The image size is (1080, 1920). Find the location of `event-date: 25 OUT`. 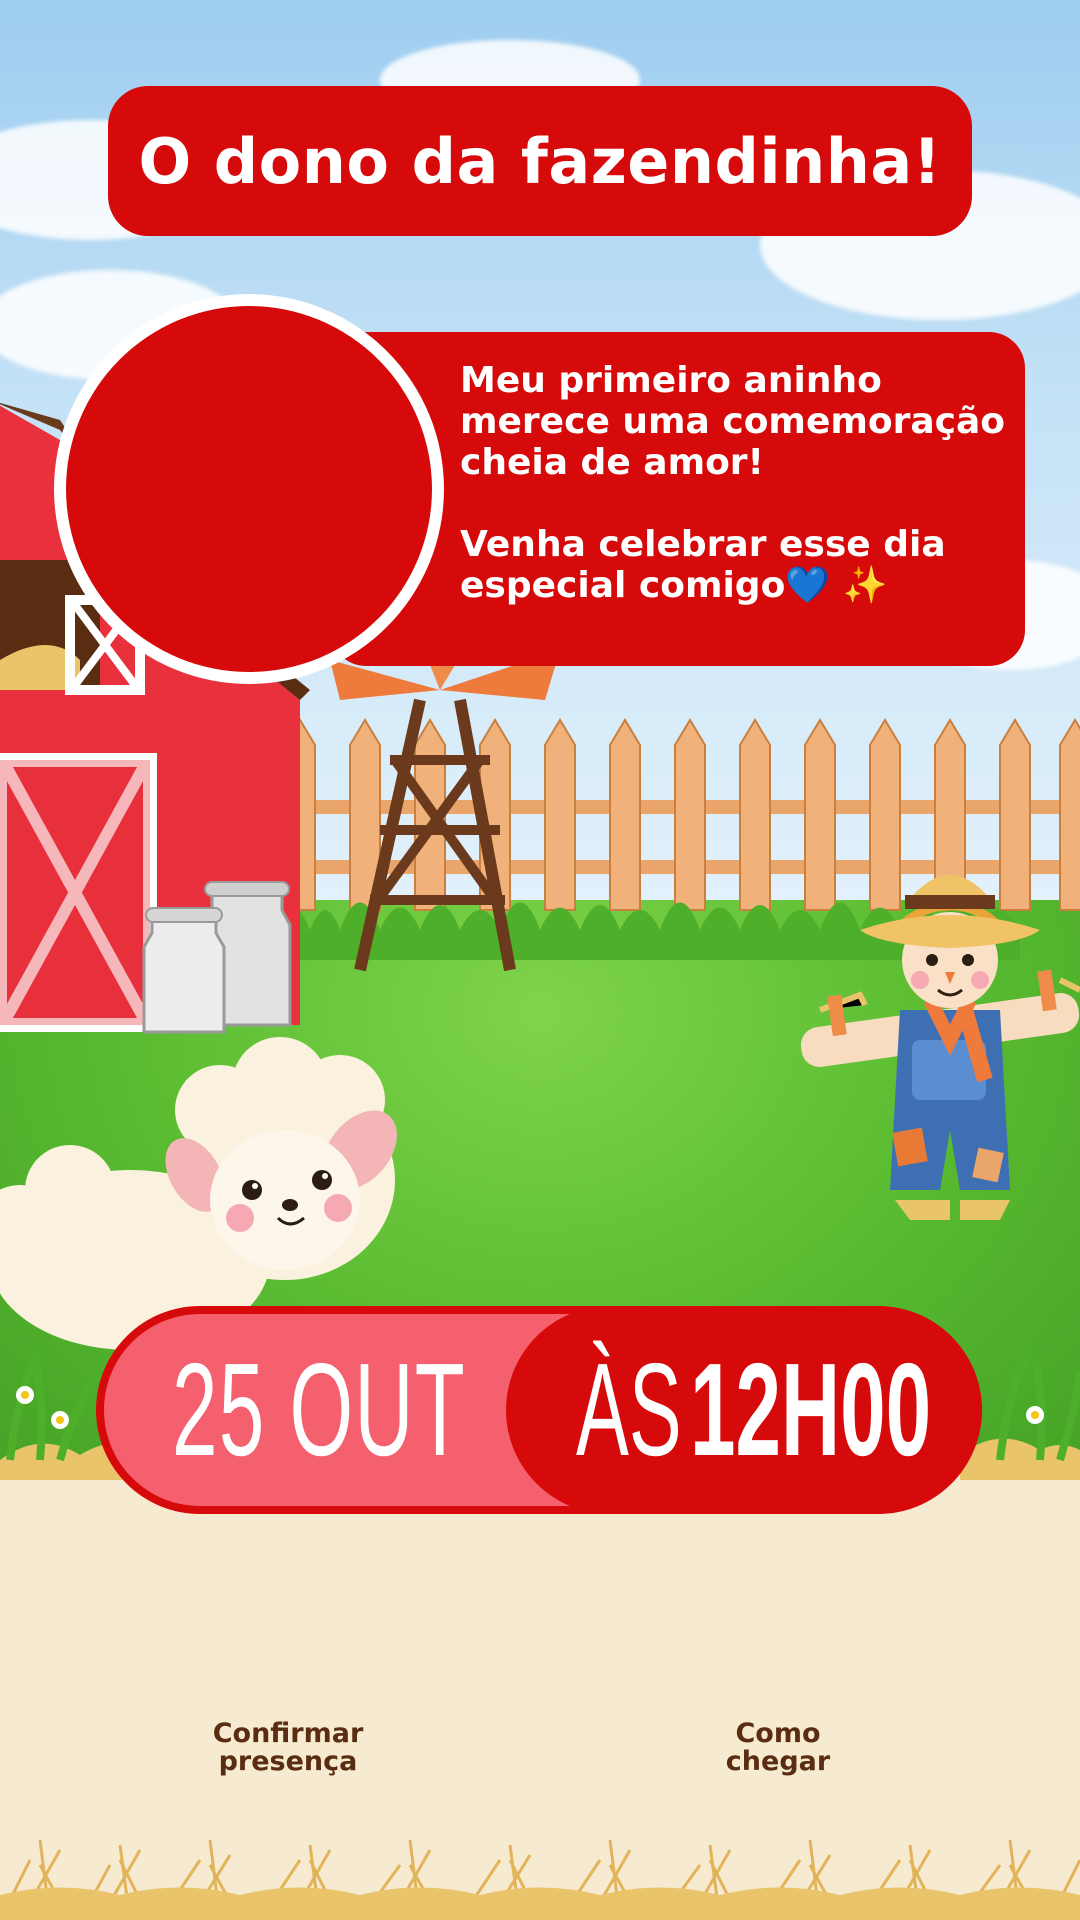

event-date: 25 OUT is located at coordinates (319, 1409).